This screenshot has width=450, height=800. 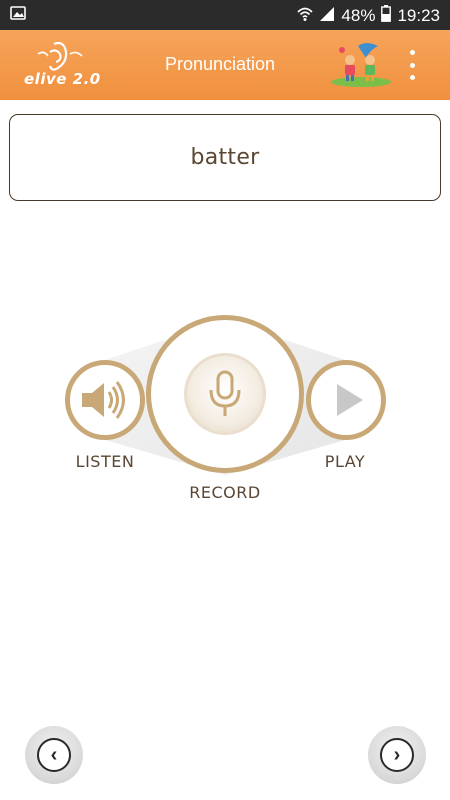 I want to click on kids-illustration, so click(x=361, y=65).